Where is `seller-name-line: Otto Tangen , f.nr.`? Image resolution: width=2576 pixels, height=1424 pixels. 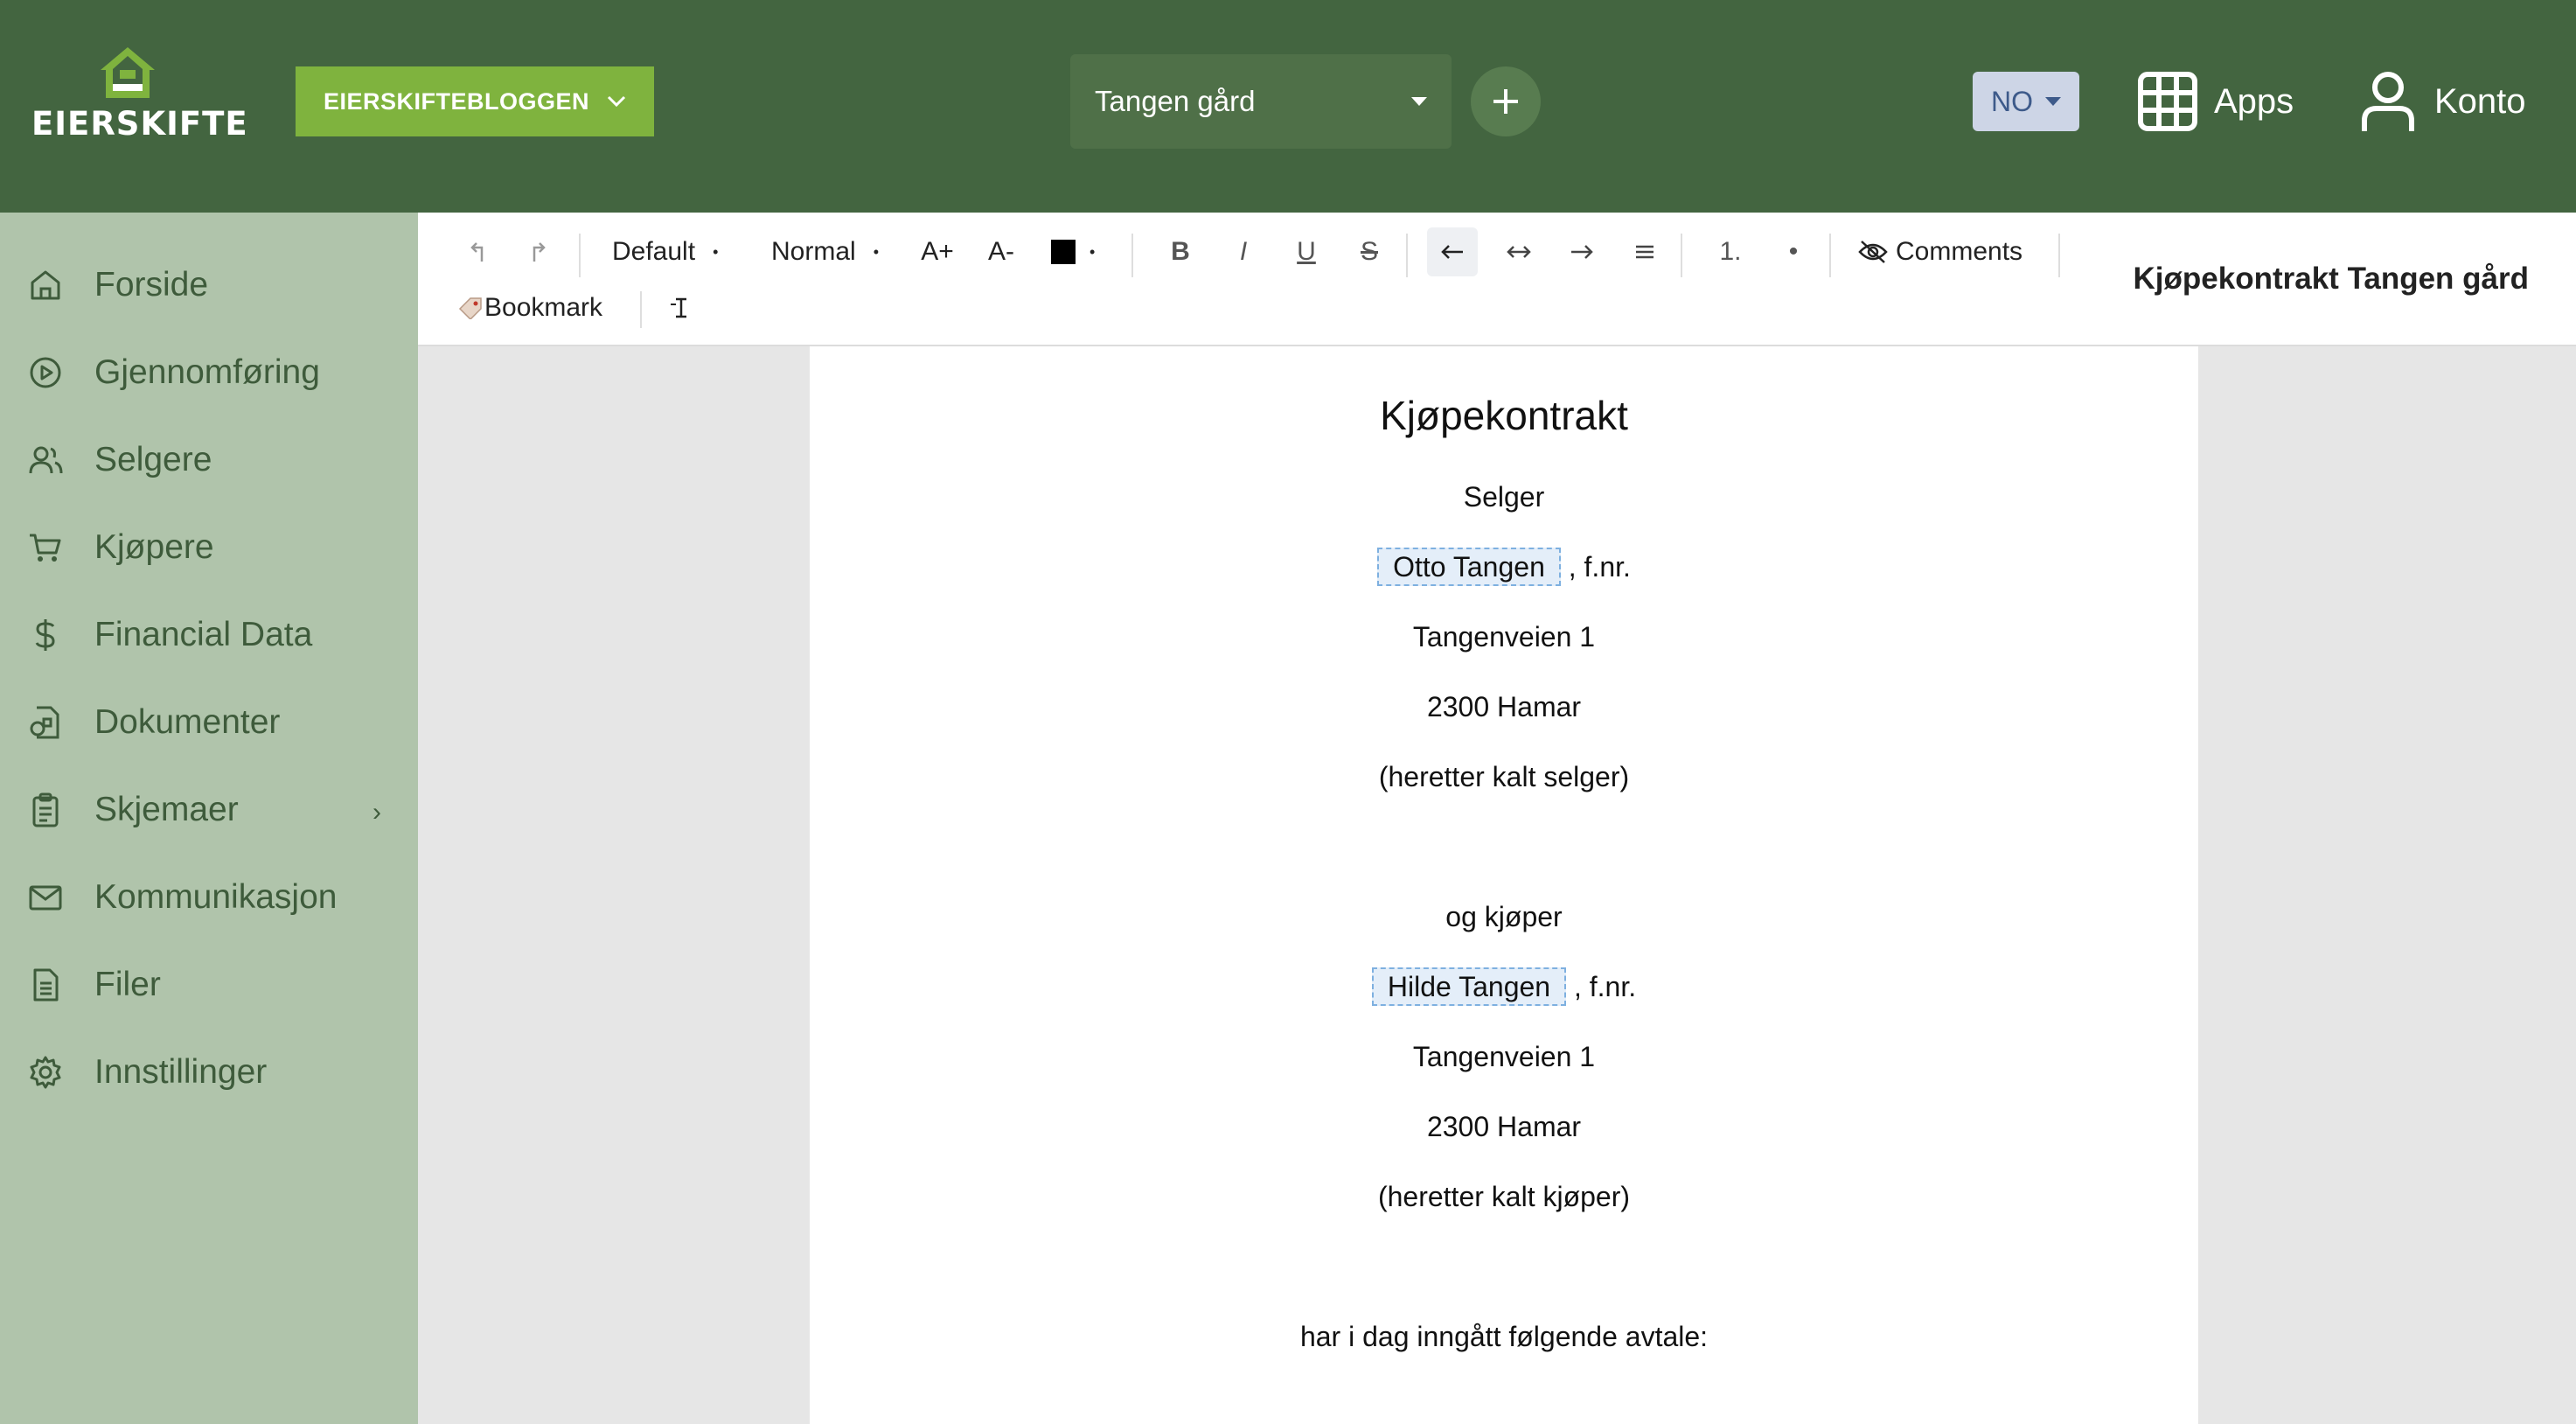
seller-name-line: Otto Tangen , f.nr. is located at coordinates (1504, 567).